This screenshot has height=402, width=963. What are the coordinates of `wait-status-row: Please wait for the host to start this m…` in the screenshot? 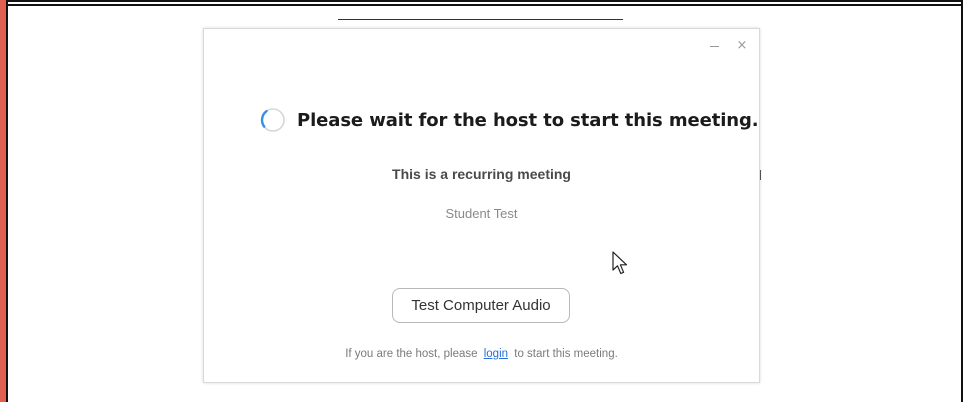 It's located at (509, 120).